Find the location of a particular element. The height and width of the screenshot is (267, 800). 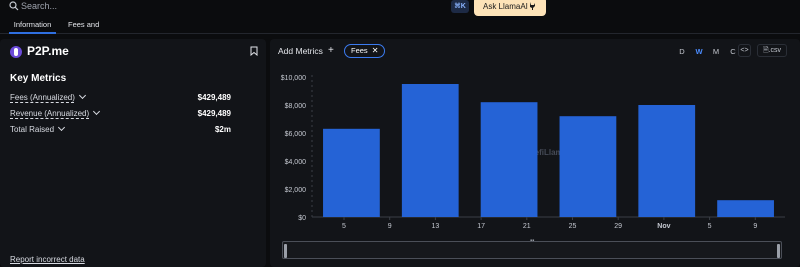

top-bar: Search... ⌘K Ask LlamaAI is located at coordinates (400, 8).